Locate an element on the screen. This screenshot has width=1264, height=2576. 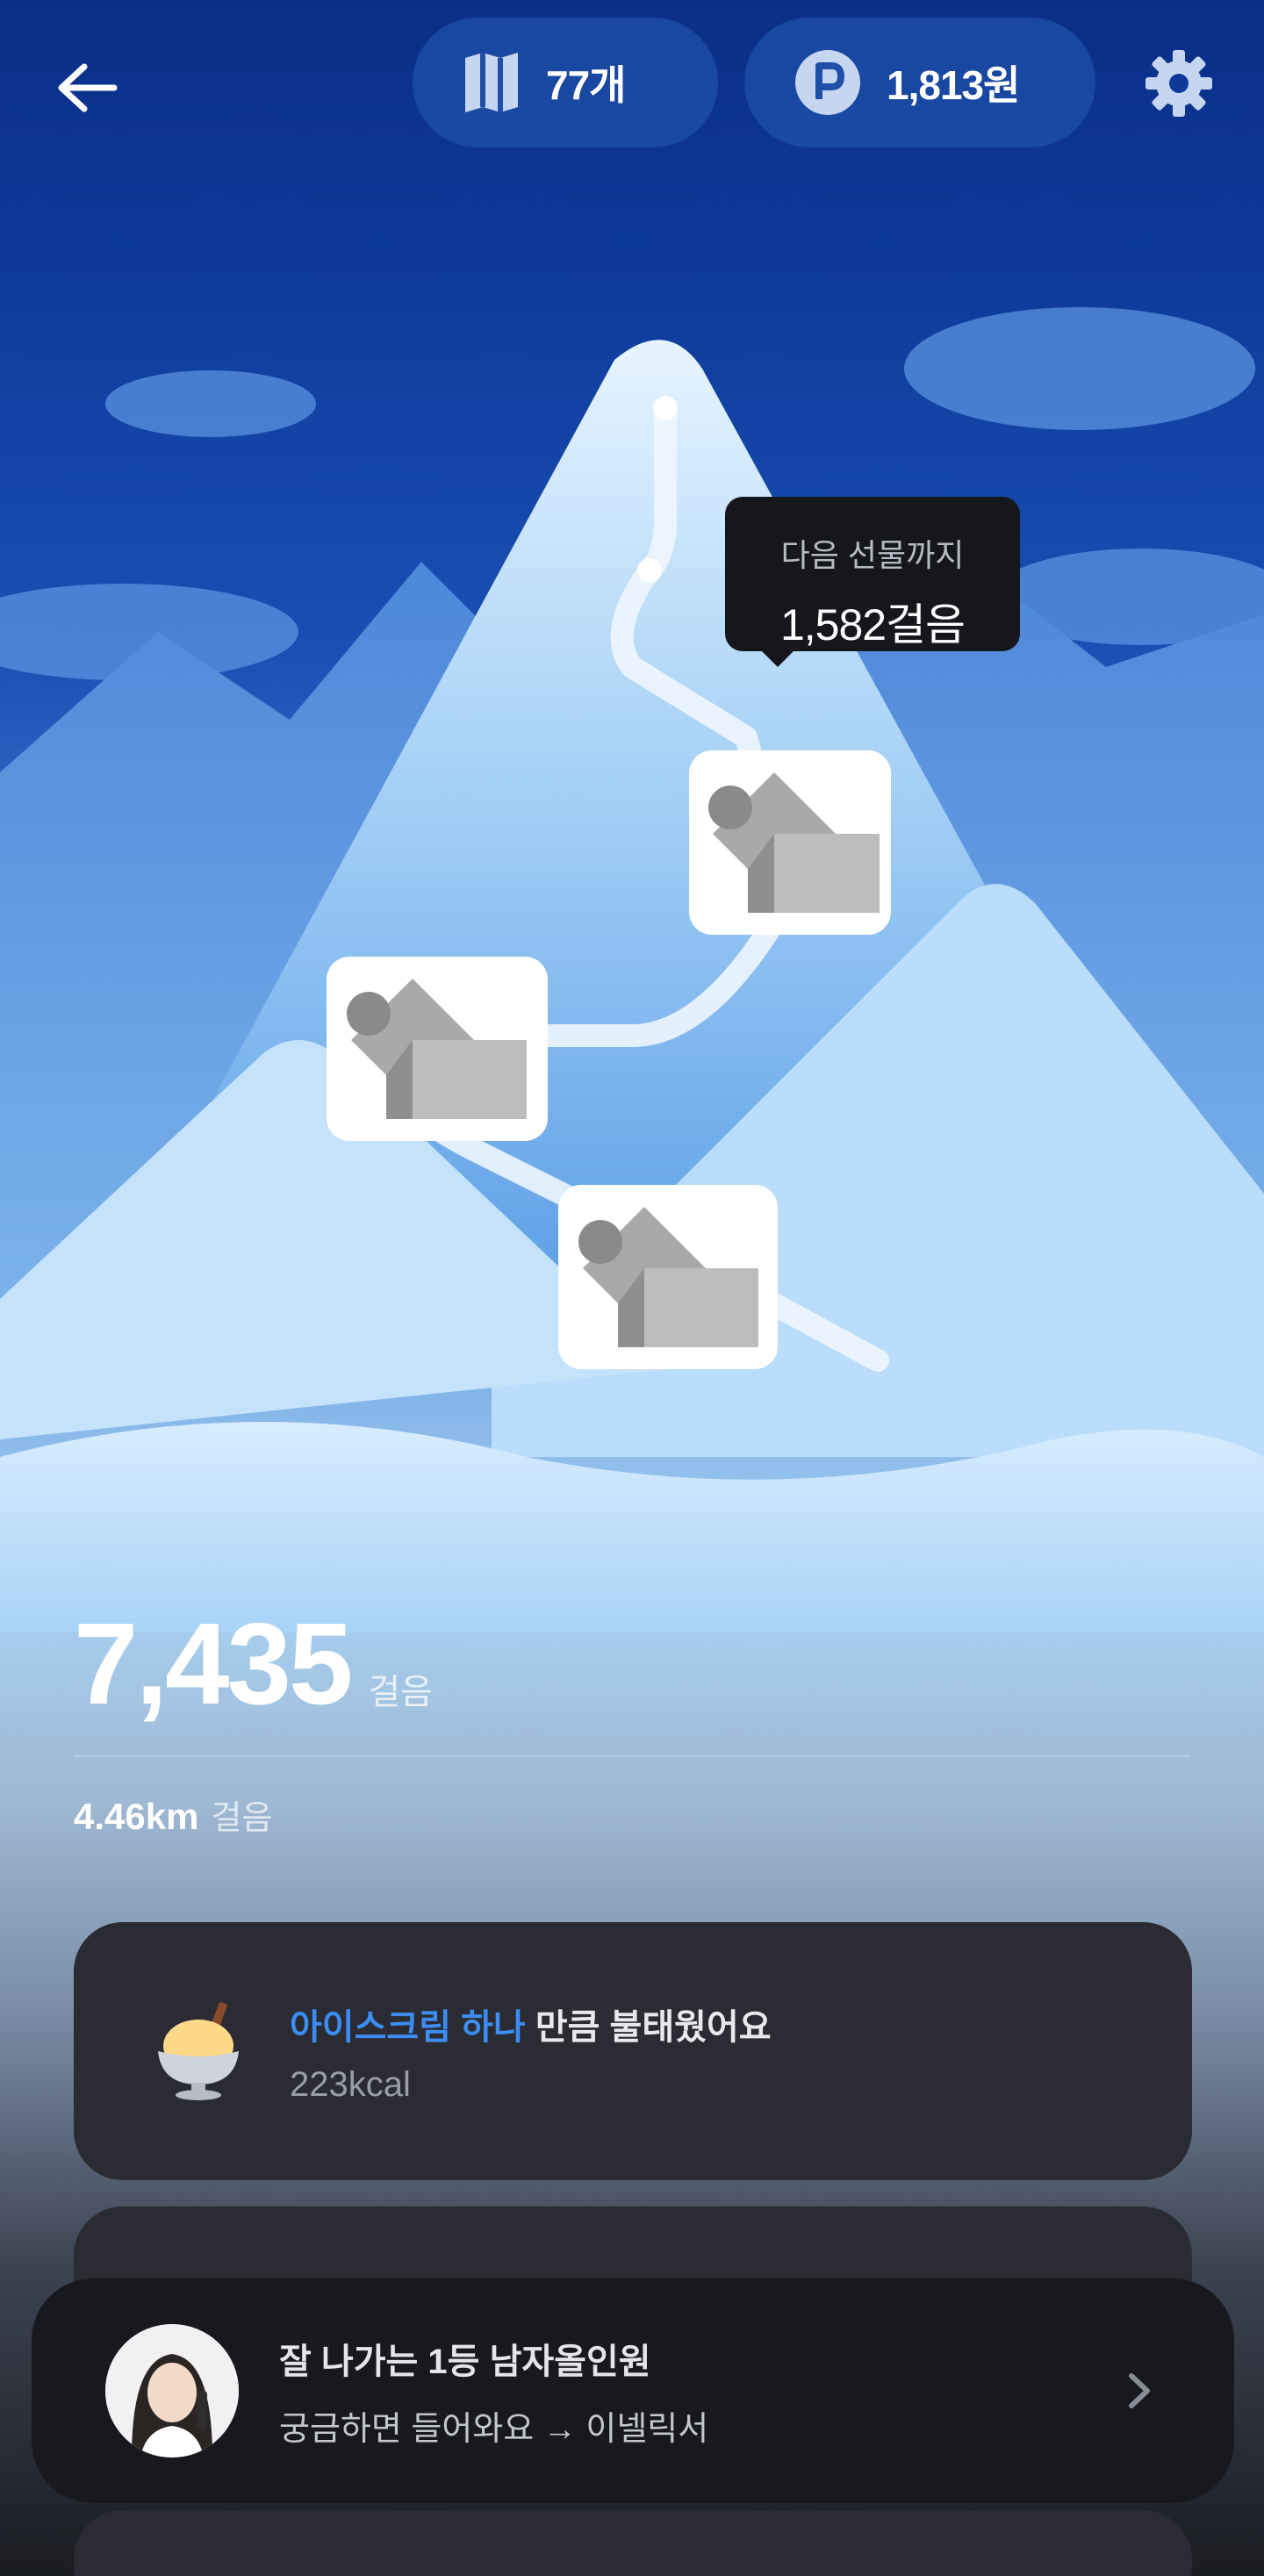
calorie-highlight: 아이스크림 하나 is located at coordinates (408, 2027).